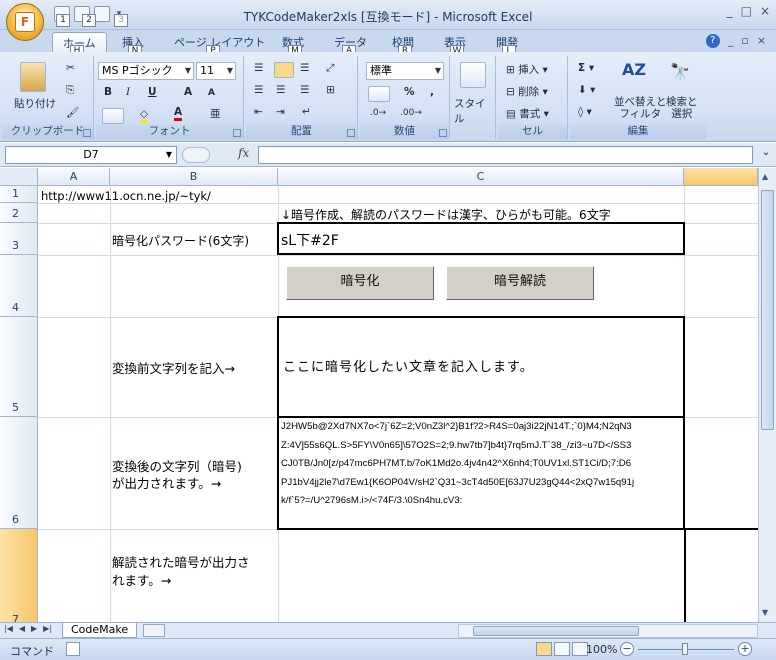  I want to click on encrypt-button: 暗号化, so click(360, 283).